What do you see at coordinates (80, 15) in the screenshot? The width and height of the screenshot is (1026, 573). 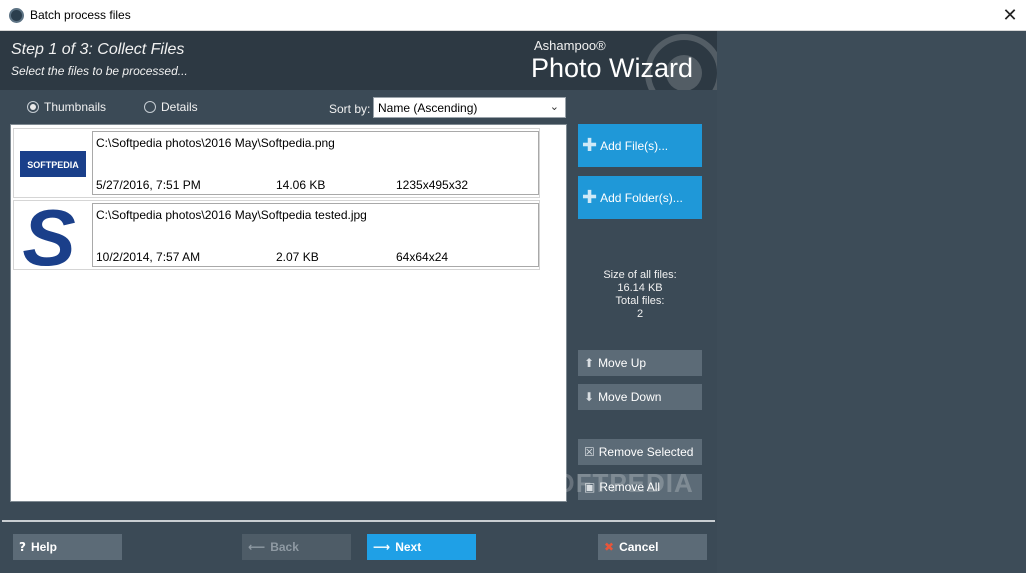 I see `window-title: Batch process files` at bounding box center [80, 15].